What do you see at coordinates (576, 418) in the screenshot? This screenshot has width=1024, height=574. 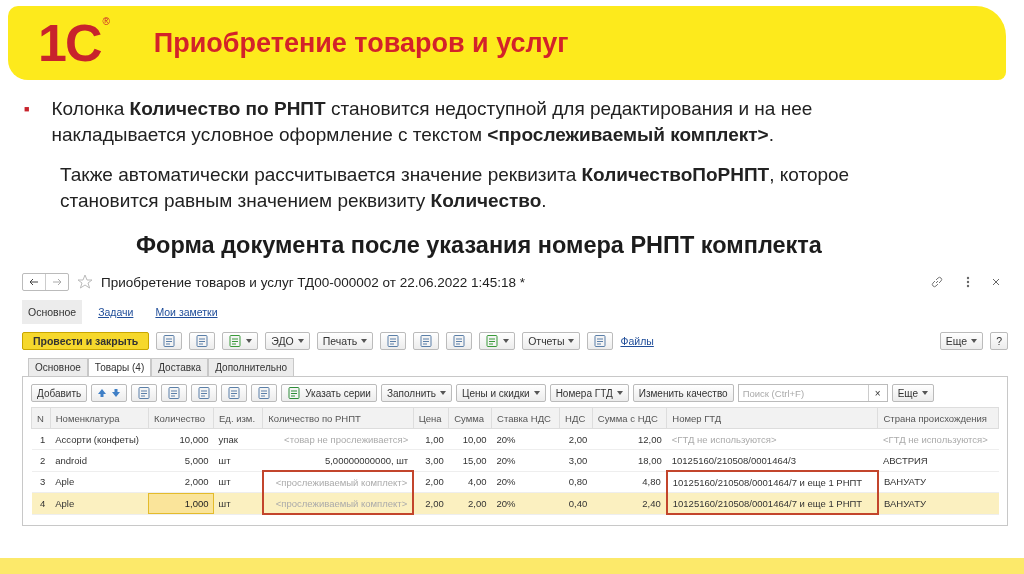 I see `column-header: НДС` at bounding box center [576, 418].